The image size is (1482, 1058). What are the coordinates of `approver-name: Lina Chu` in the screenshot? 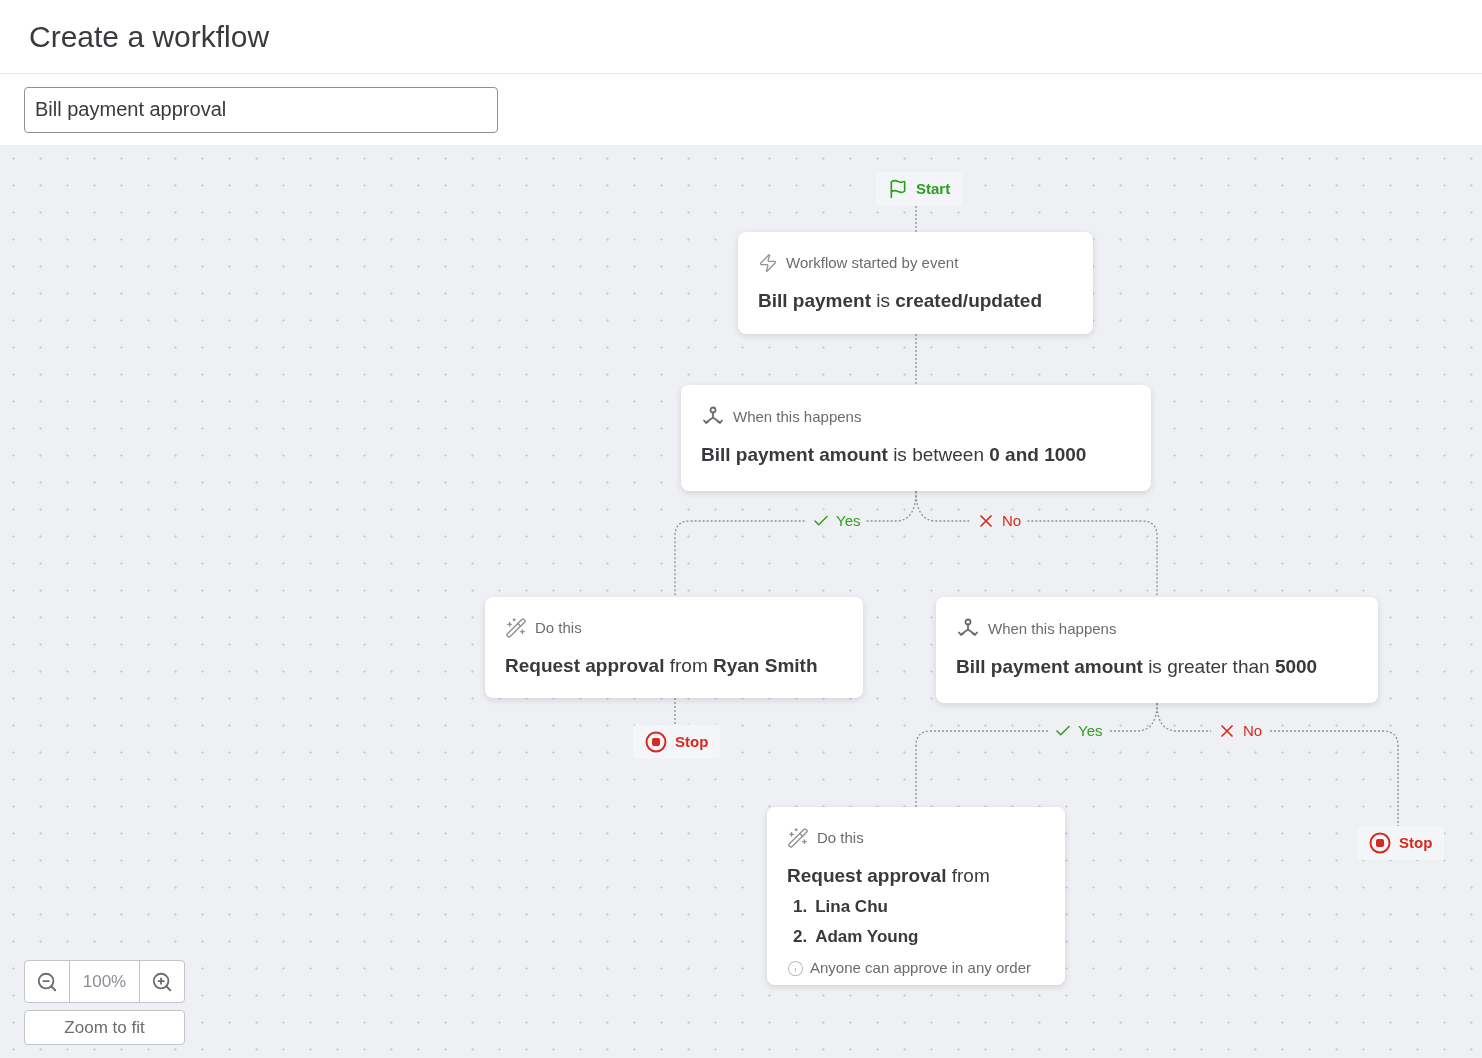 It's located at (851, 907).